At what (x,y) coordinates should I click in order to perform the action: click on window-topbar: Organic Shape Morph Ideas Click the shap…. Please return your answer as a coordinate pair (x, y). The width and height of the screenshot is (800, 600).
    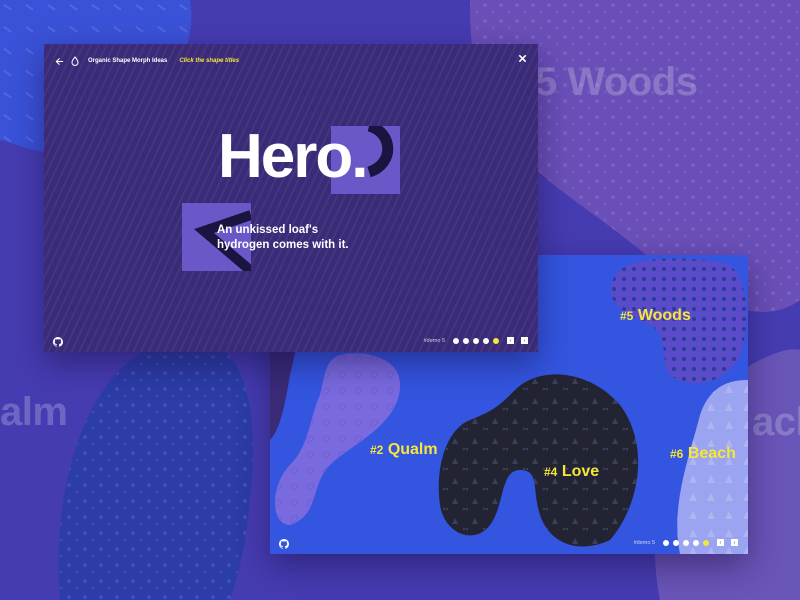
    Looking at the image, I should click on (146, 61).